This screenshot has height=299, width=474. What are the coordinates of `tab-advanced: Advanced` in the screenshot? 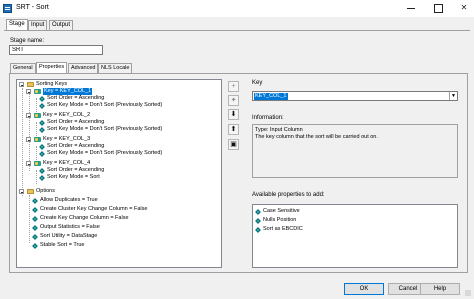 It's located at (83, 68).